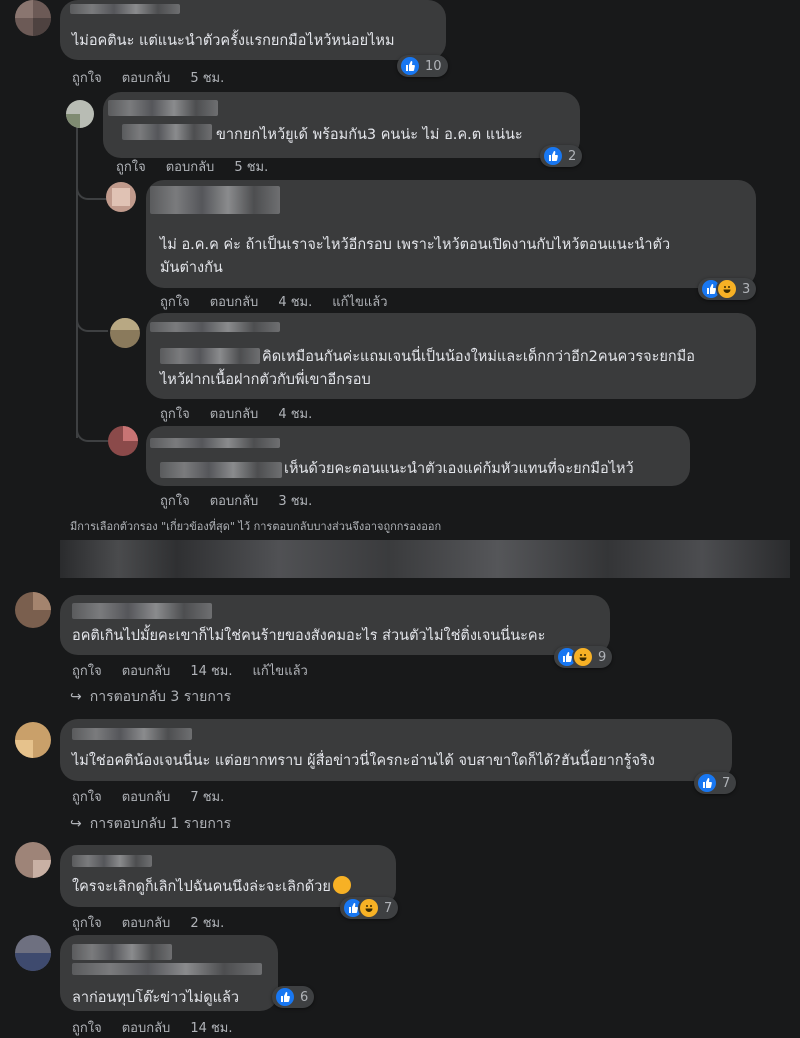  Describe the element at coordinates (422, 66) in the screenshot. I see `reaction-count: 10` at that location.